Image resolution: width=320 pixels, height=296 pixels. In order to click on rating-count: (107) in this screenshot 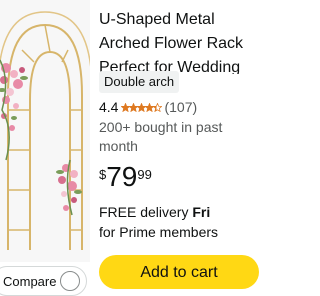, I will do `click(181, 107)`.